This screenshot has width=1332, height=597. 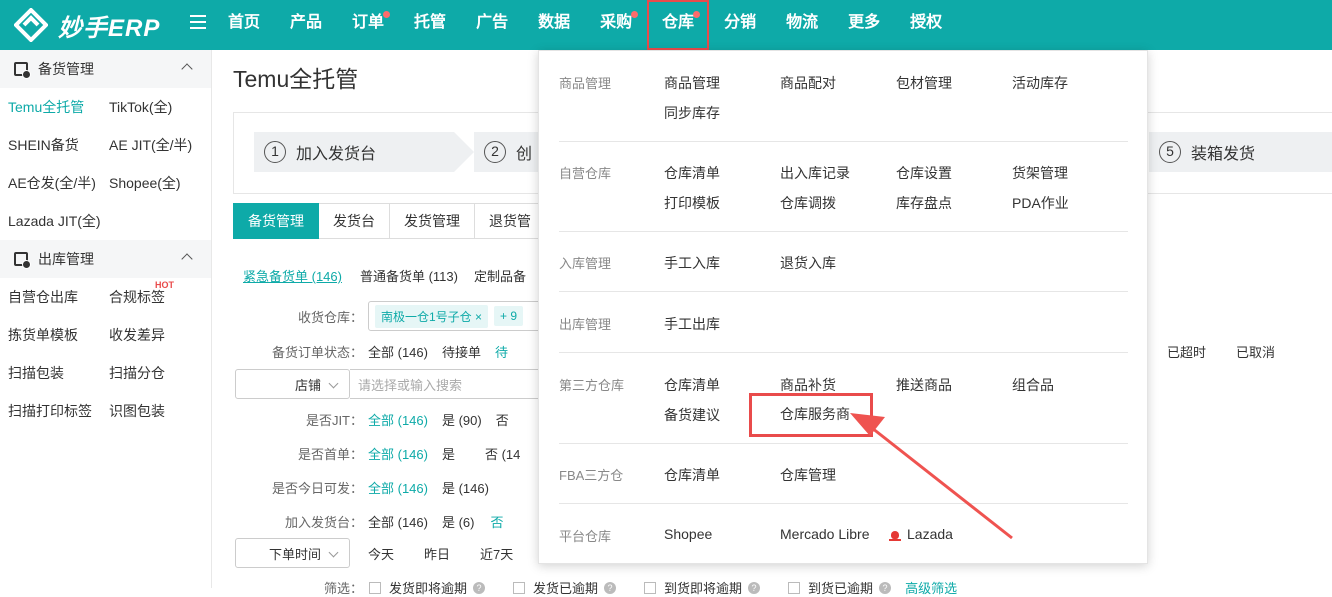 I want to click on sidebar-item: 合规标签 HOT, so click(x=159, y=297).